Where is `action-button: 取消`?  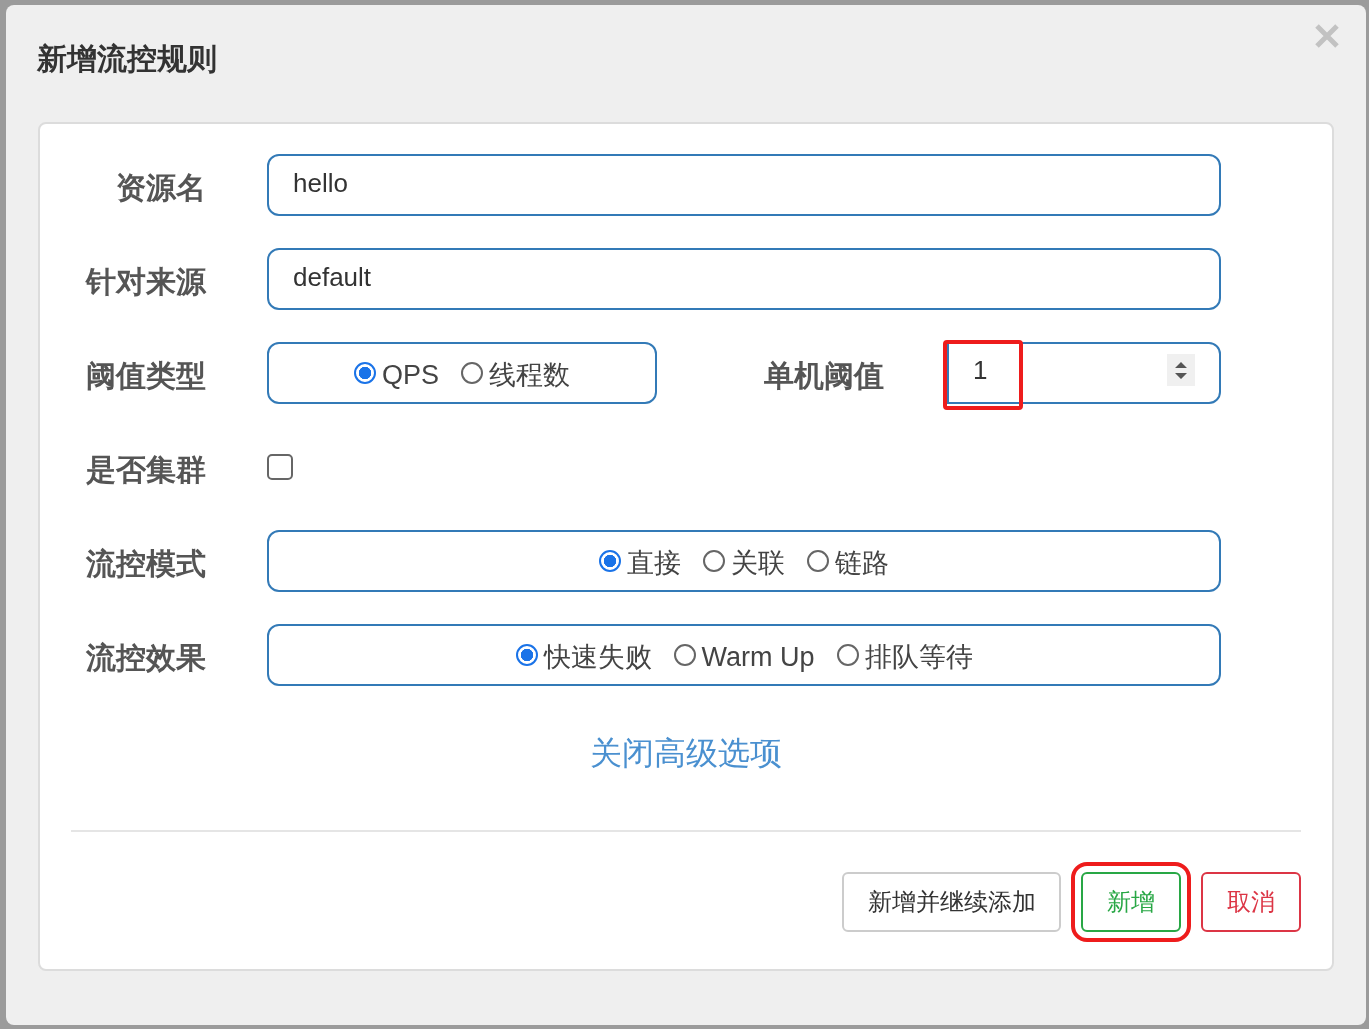
action-button: 取消 is located at coordinates (1251, 902).